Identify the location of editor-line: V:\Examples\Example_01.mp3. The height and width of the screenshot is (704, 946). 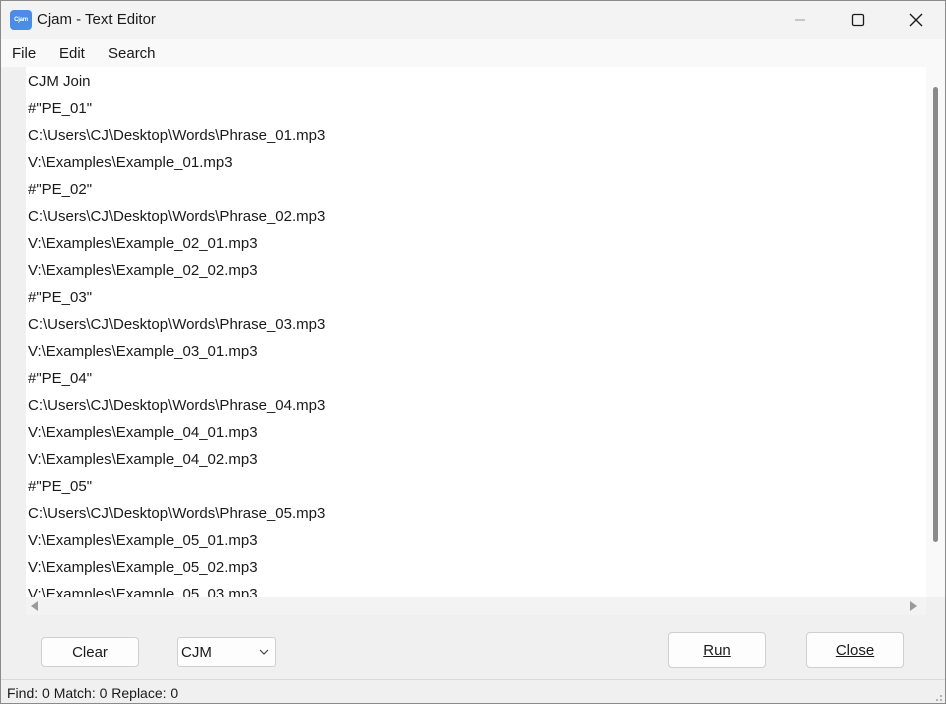
(130, 162).